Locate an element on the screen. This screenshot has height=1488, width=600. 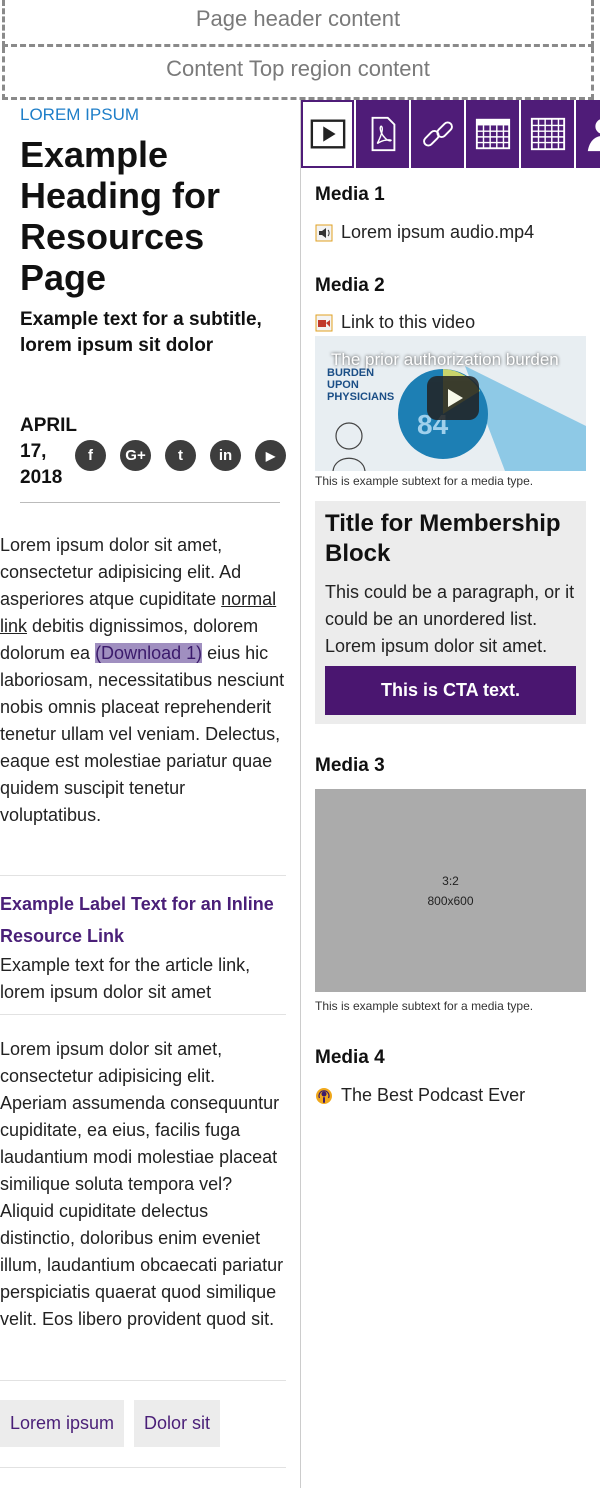
tag-list: Lorem ipsum Dolor sit is located at coordinates (110, 1423).